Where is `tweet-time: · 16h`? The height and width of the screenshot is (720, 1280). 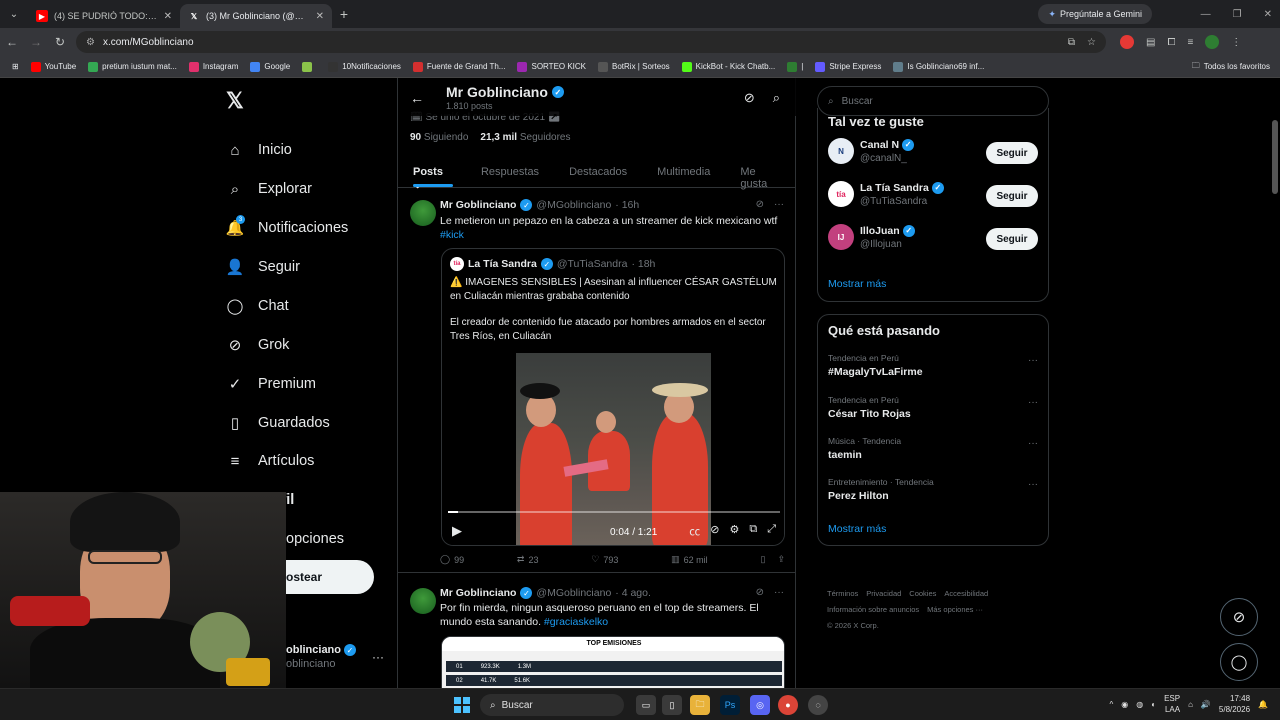
tweet-time: · 16h is located at coordinates (627, 205).